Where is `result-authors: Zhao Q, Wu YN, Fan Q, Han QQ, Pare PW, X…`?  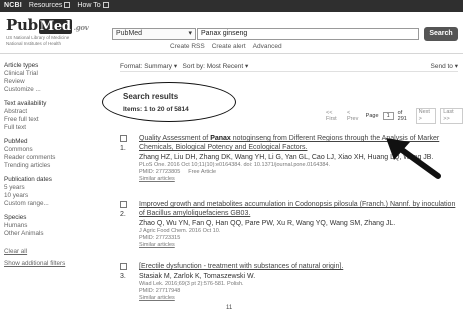
result-authors: Zhao Q, Wu YN, Fan Q, Han QQ, Pare PW, X… is located at coordinates (267, 223).